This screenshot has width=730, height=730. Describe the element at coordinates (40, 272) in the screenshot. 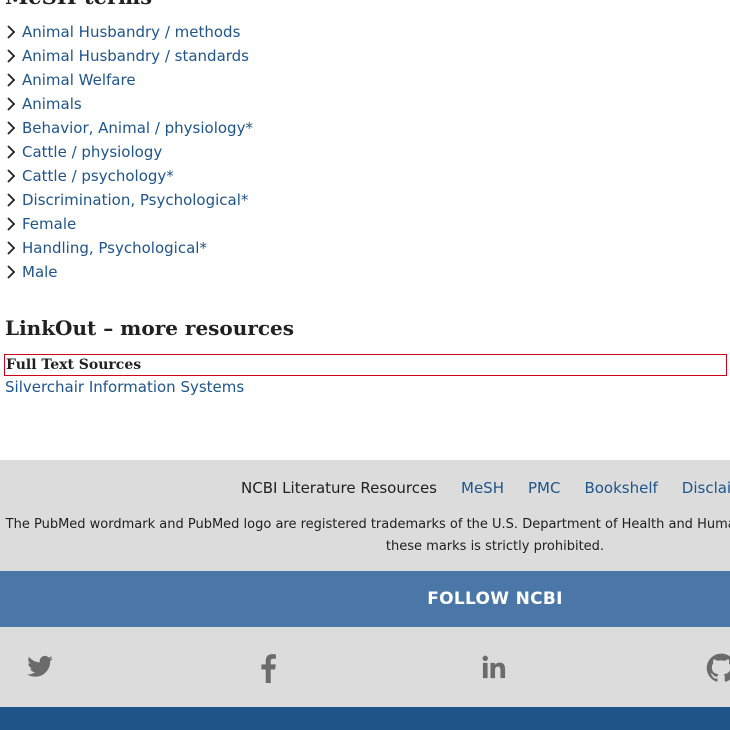

I see `mesh-term-label: Male` at that location.